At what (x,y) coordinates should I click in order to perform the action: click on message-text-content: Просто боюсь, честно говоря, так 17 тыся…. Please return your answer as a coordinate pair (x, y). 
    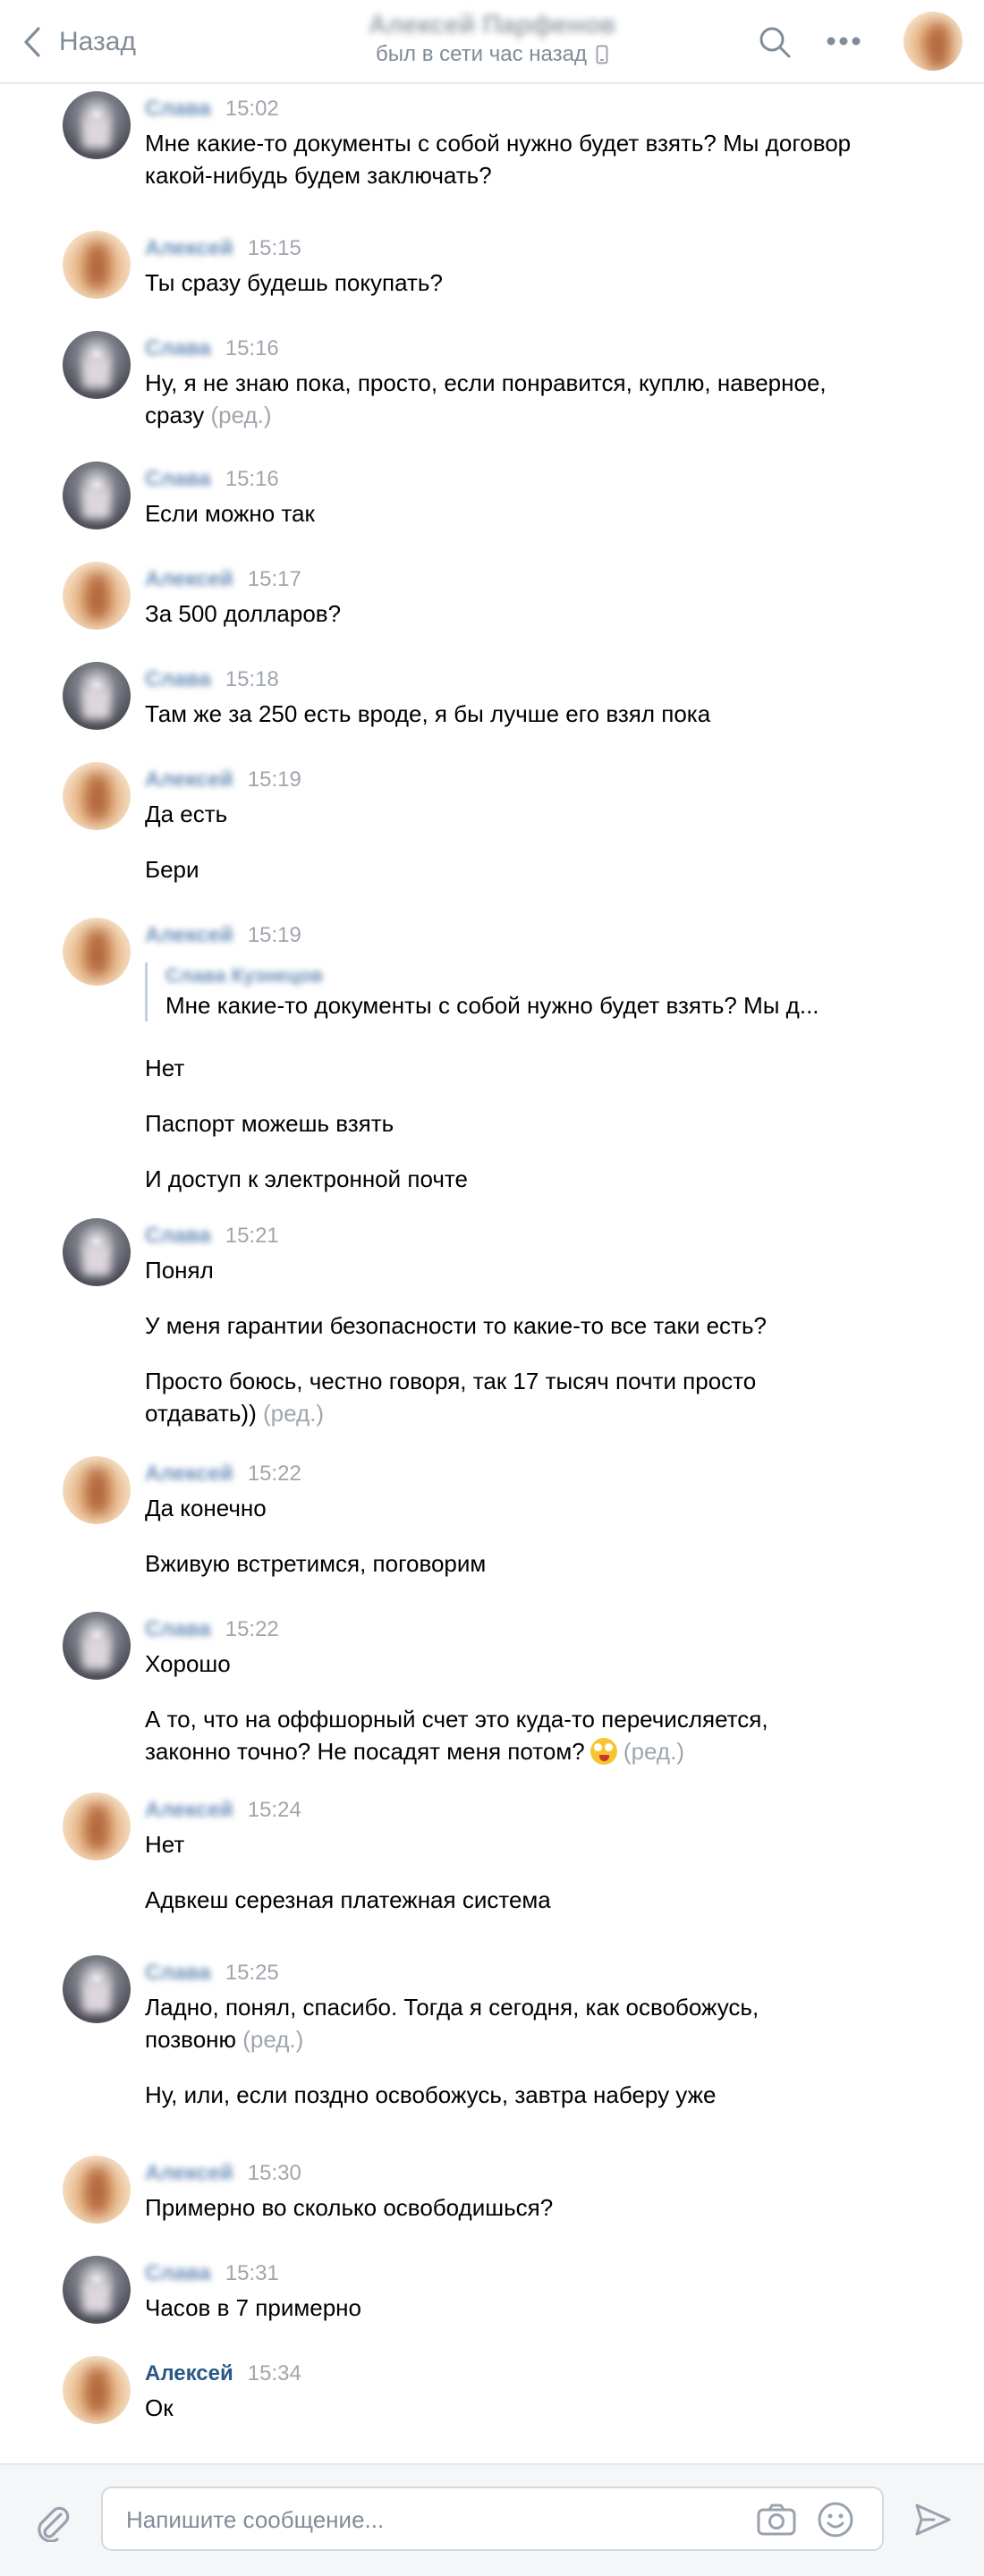
    Looking at the image, I should click on (451, 1397).